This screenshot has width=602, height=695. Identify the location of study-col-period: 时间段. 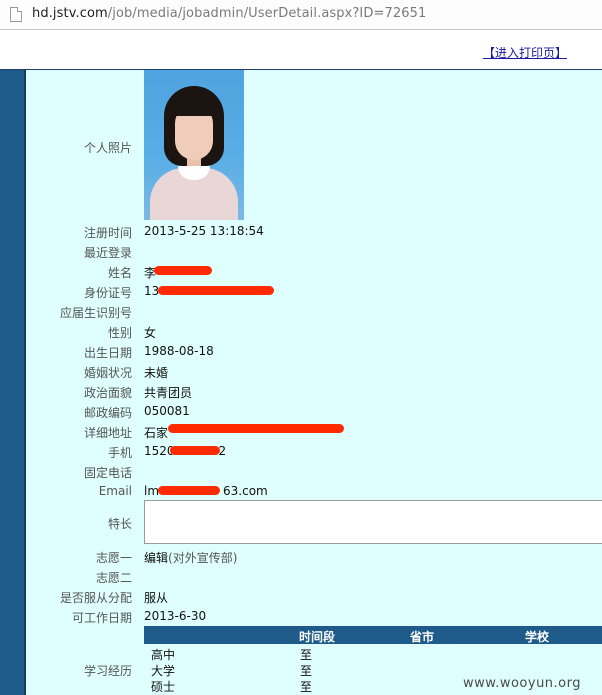
(317, 637).